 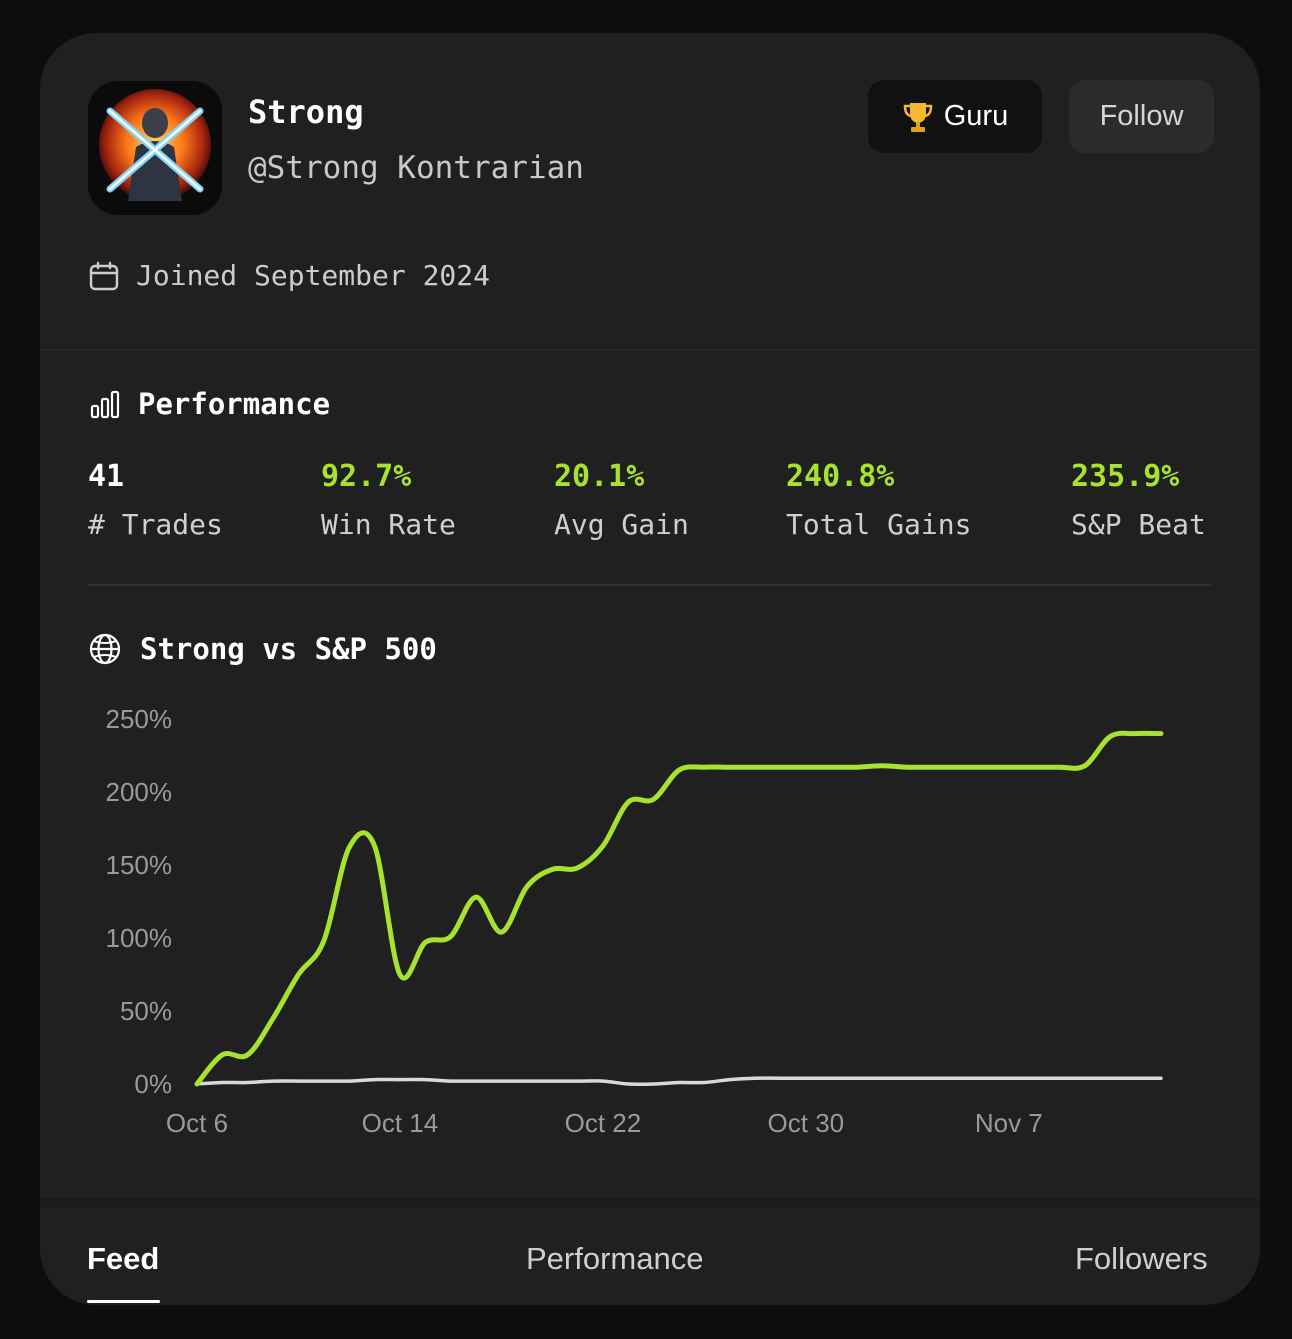 I want to click on y-tick-label: 150%, so click(x=139, y=865).